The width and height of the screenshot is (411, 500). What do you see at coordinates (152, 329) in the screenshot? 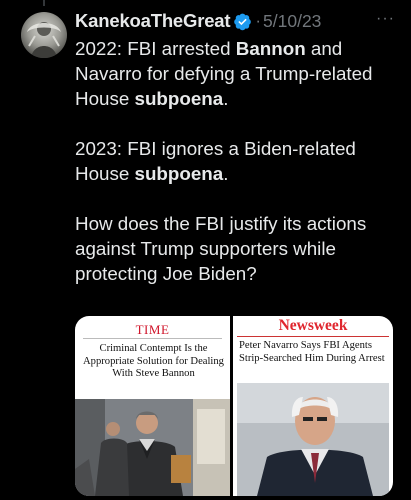
I see `time-logo: TIME` at bounding box center [152, 329].